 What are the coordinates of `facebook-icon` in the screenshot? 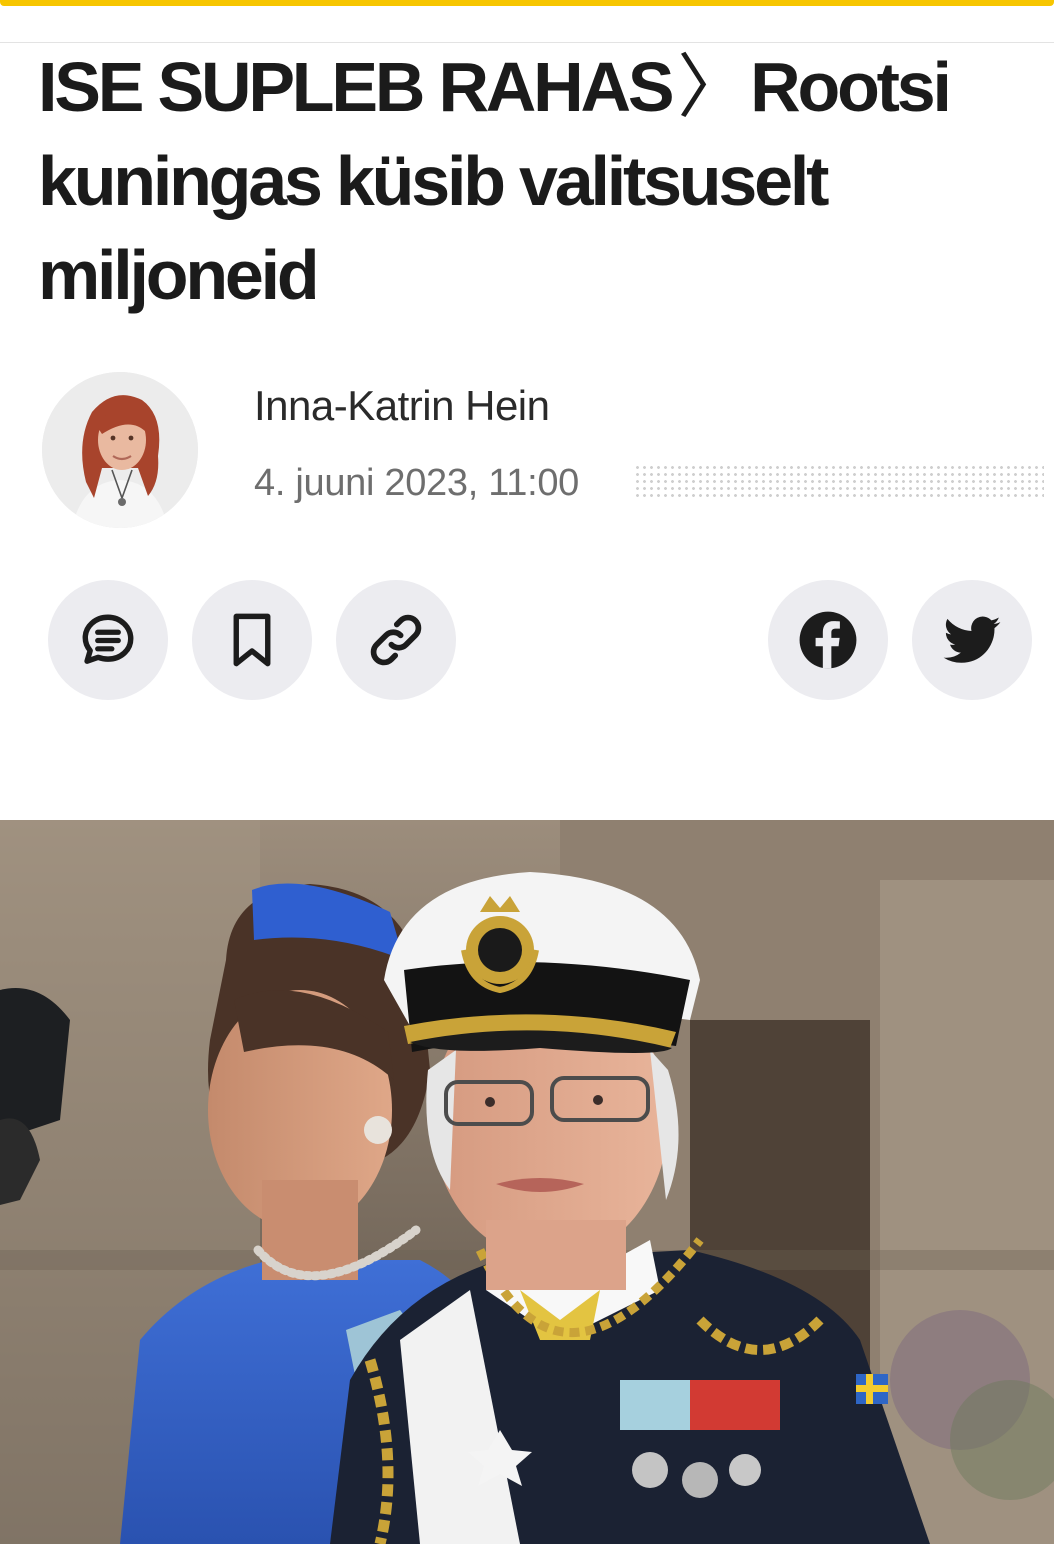 It's located at (828, 640).